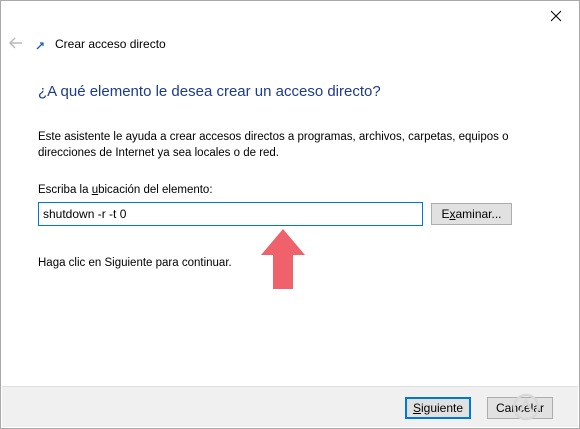 This screenshot has width=580, height=429. Describe the element at coordinates (283, 259) in the screenshot. I see `up-arrow-icon` at that location.